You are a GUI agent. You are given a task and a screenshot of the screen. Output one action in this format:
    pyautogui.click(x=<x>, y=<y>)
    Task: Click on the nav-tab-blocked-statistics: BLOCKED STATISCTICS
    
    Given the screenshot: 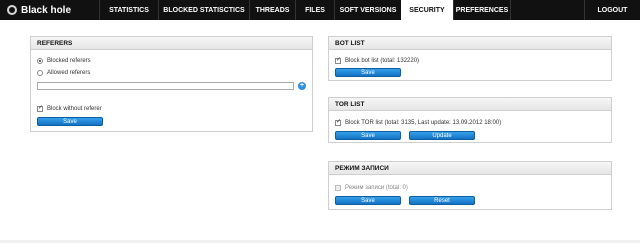 What is the action you would take?
    pyautogui.click(x=204, y=10)
    